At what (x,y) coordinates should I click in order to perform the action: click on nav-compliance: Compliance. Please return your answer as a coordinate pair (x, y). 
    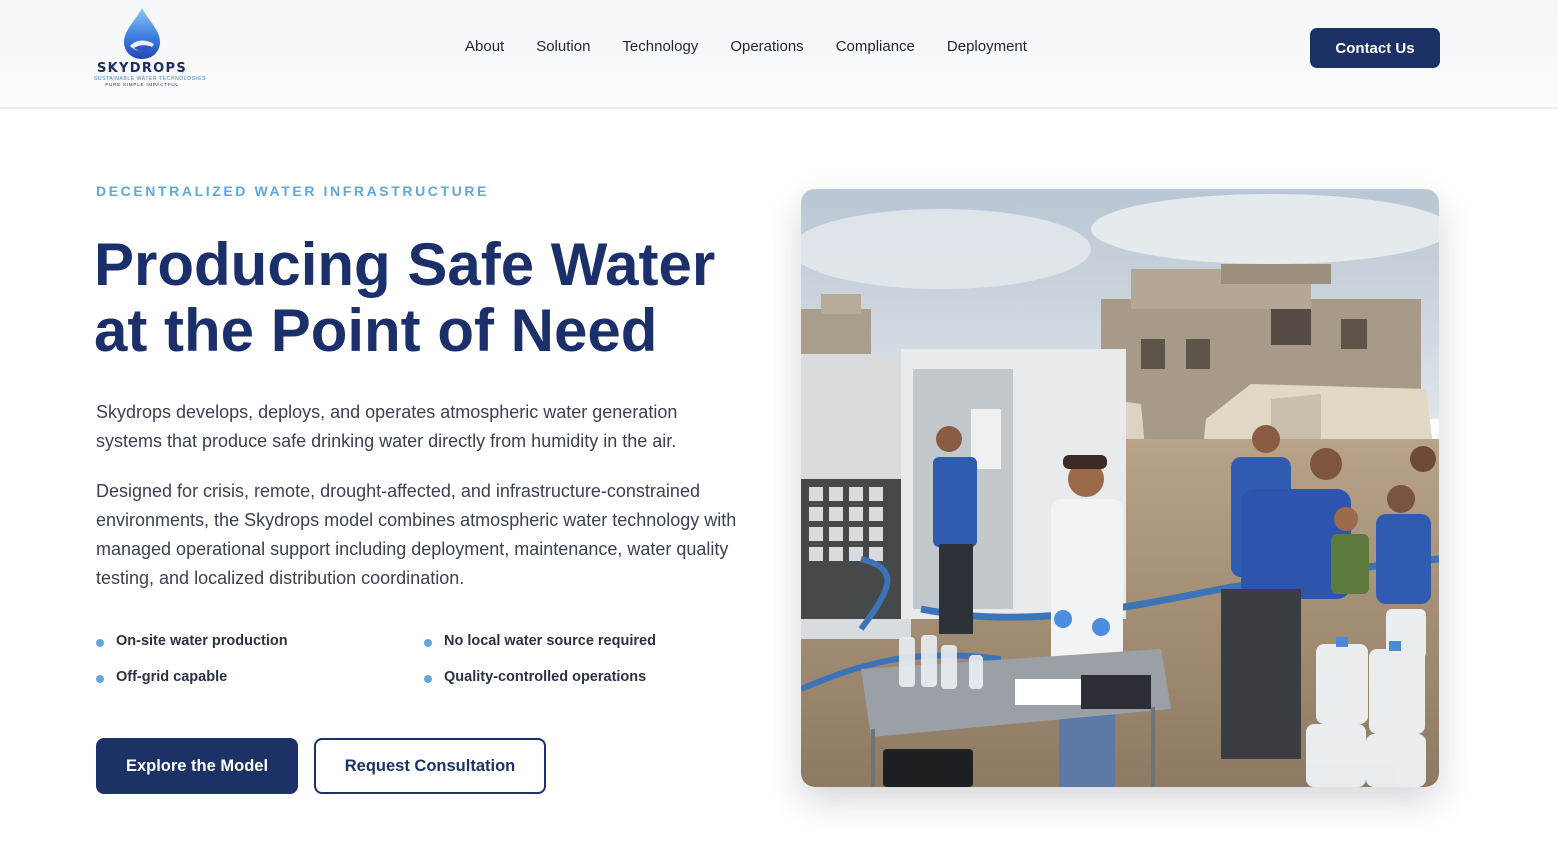
    Looking at the image, I should click on (875, 46).